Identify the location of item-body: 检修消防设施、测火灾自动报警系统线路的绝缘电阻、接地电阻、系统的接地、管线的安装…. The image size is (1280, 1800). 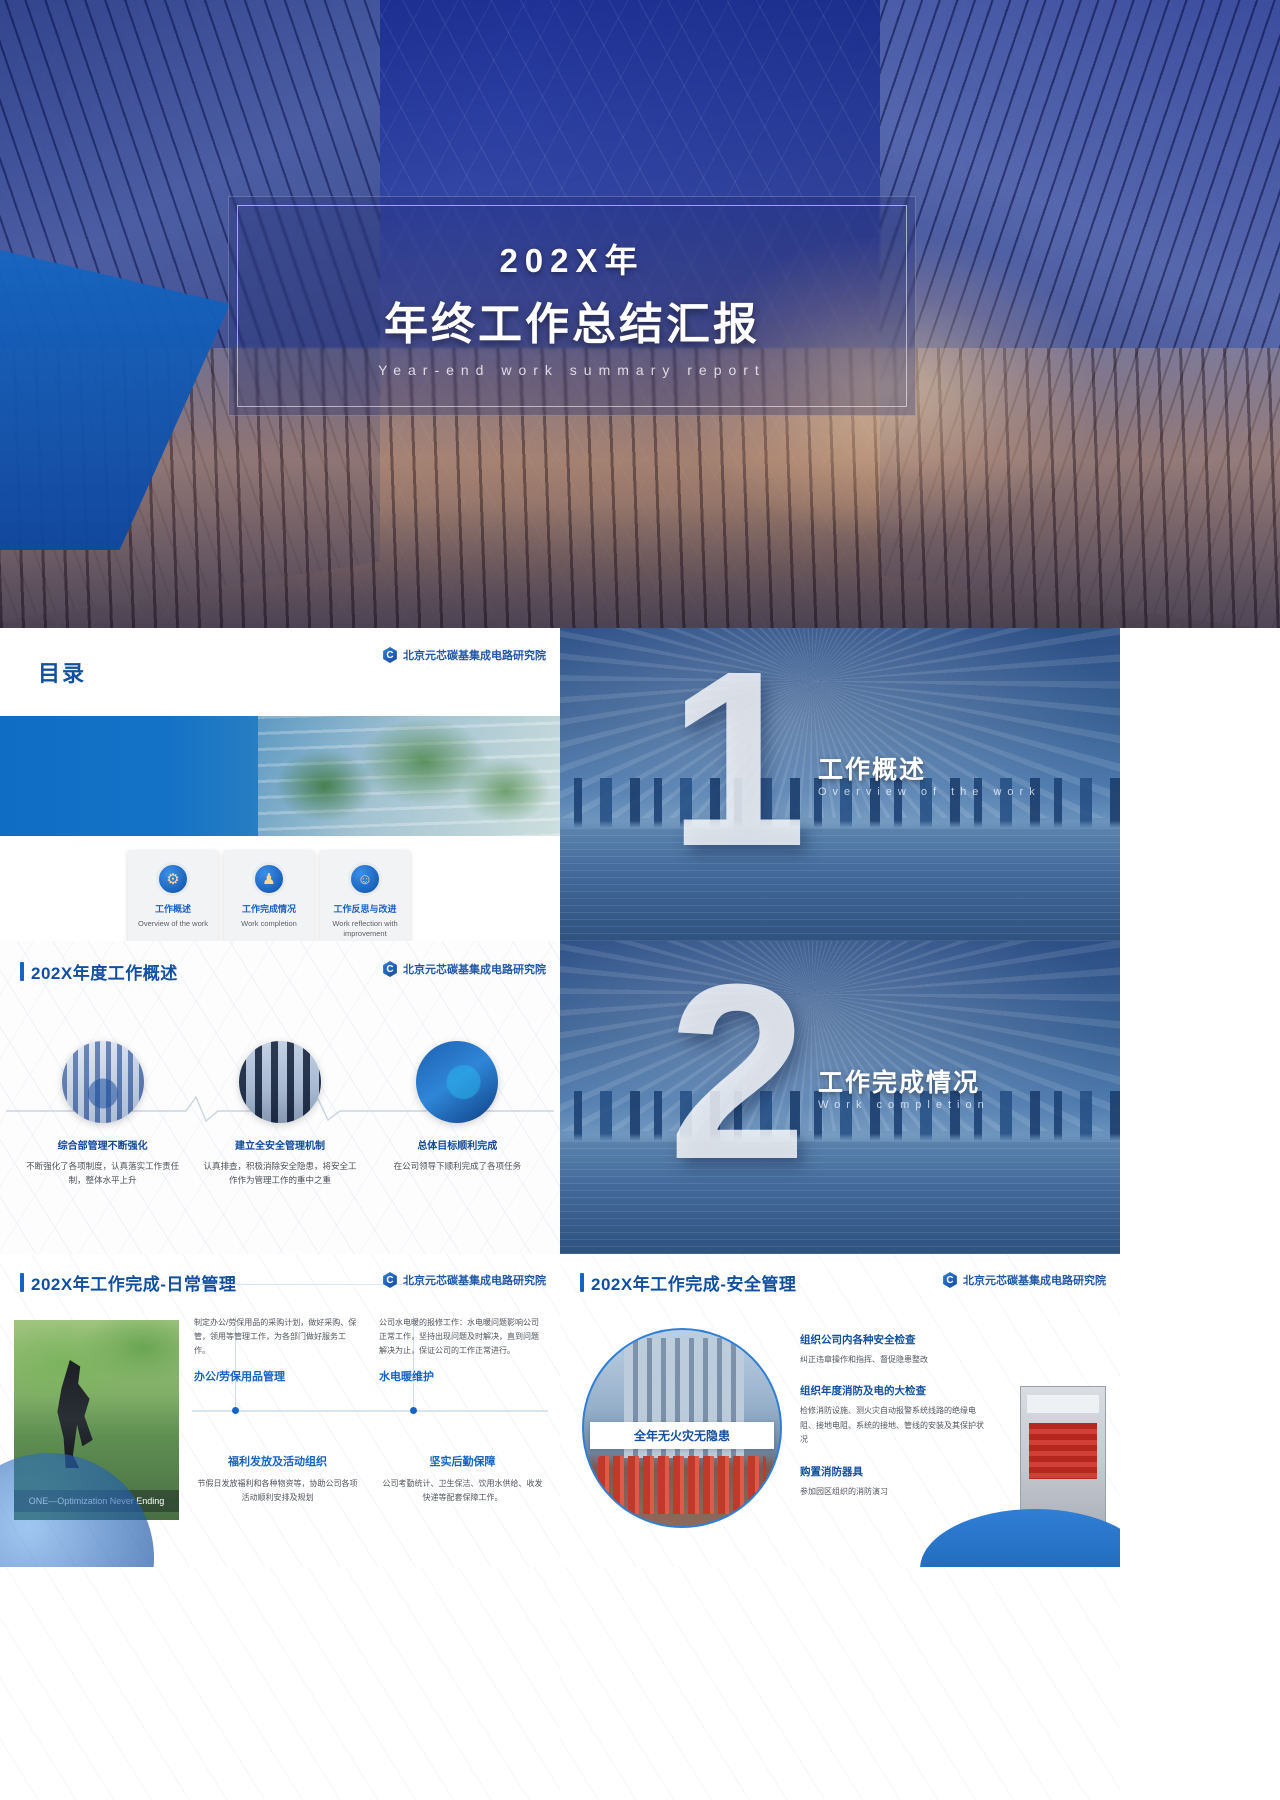
(892, 1425).